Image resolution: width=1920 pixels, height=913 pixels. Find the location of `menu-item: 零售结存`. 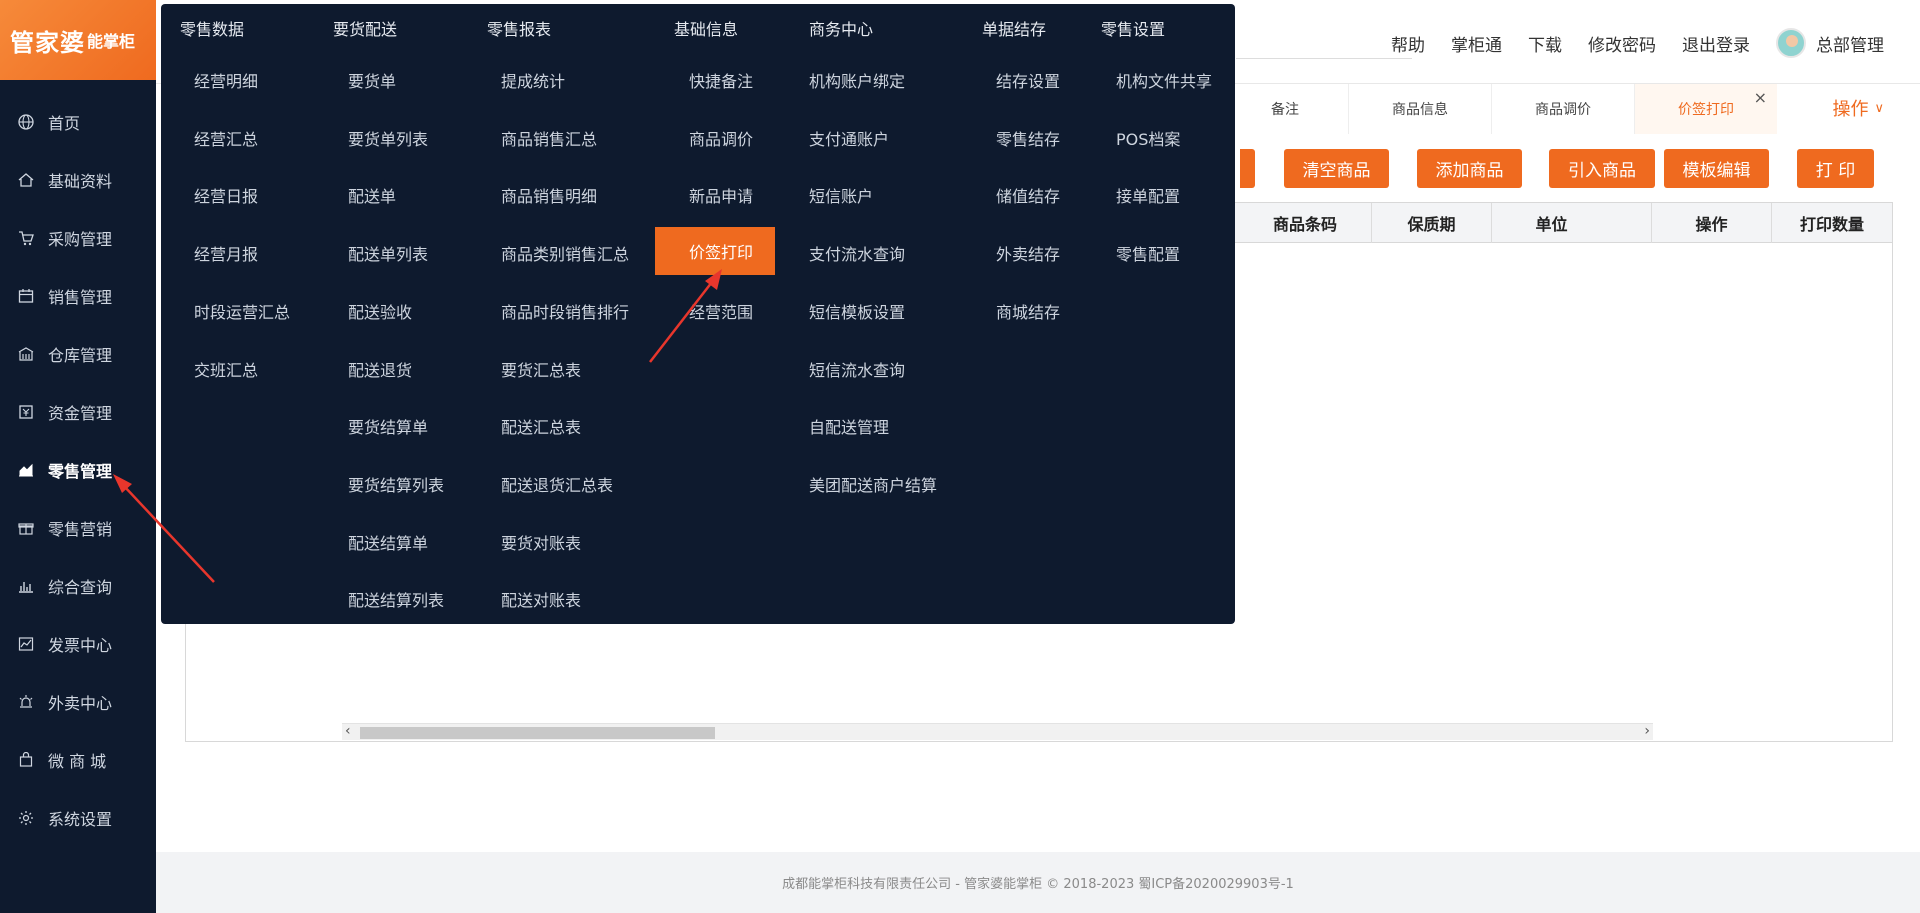

menu-item: 零售结存 is located at coordinates (1028, 138).